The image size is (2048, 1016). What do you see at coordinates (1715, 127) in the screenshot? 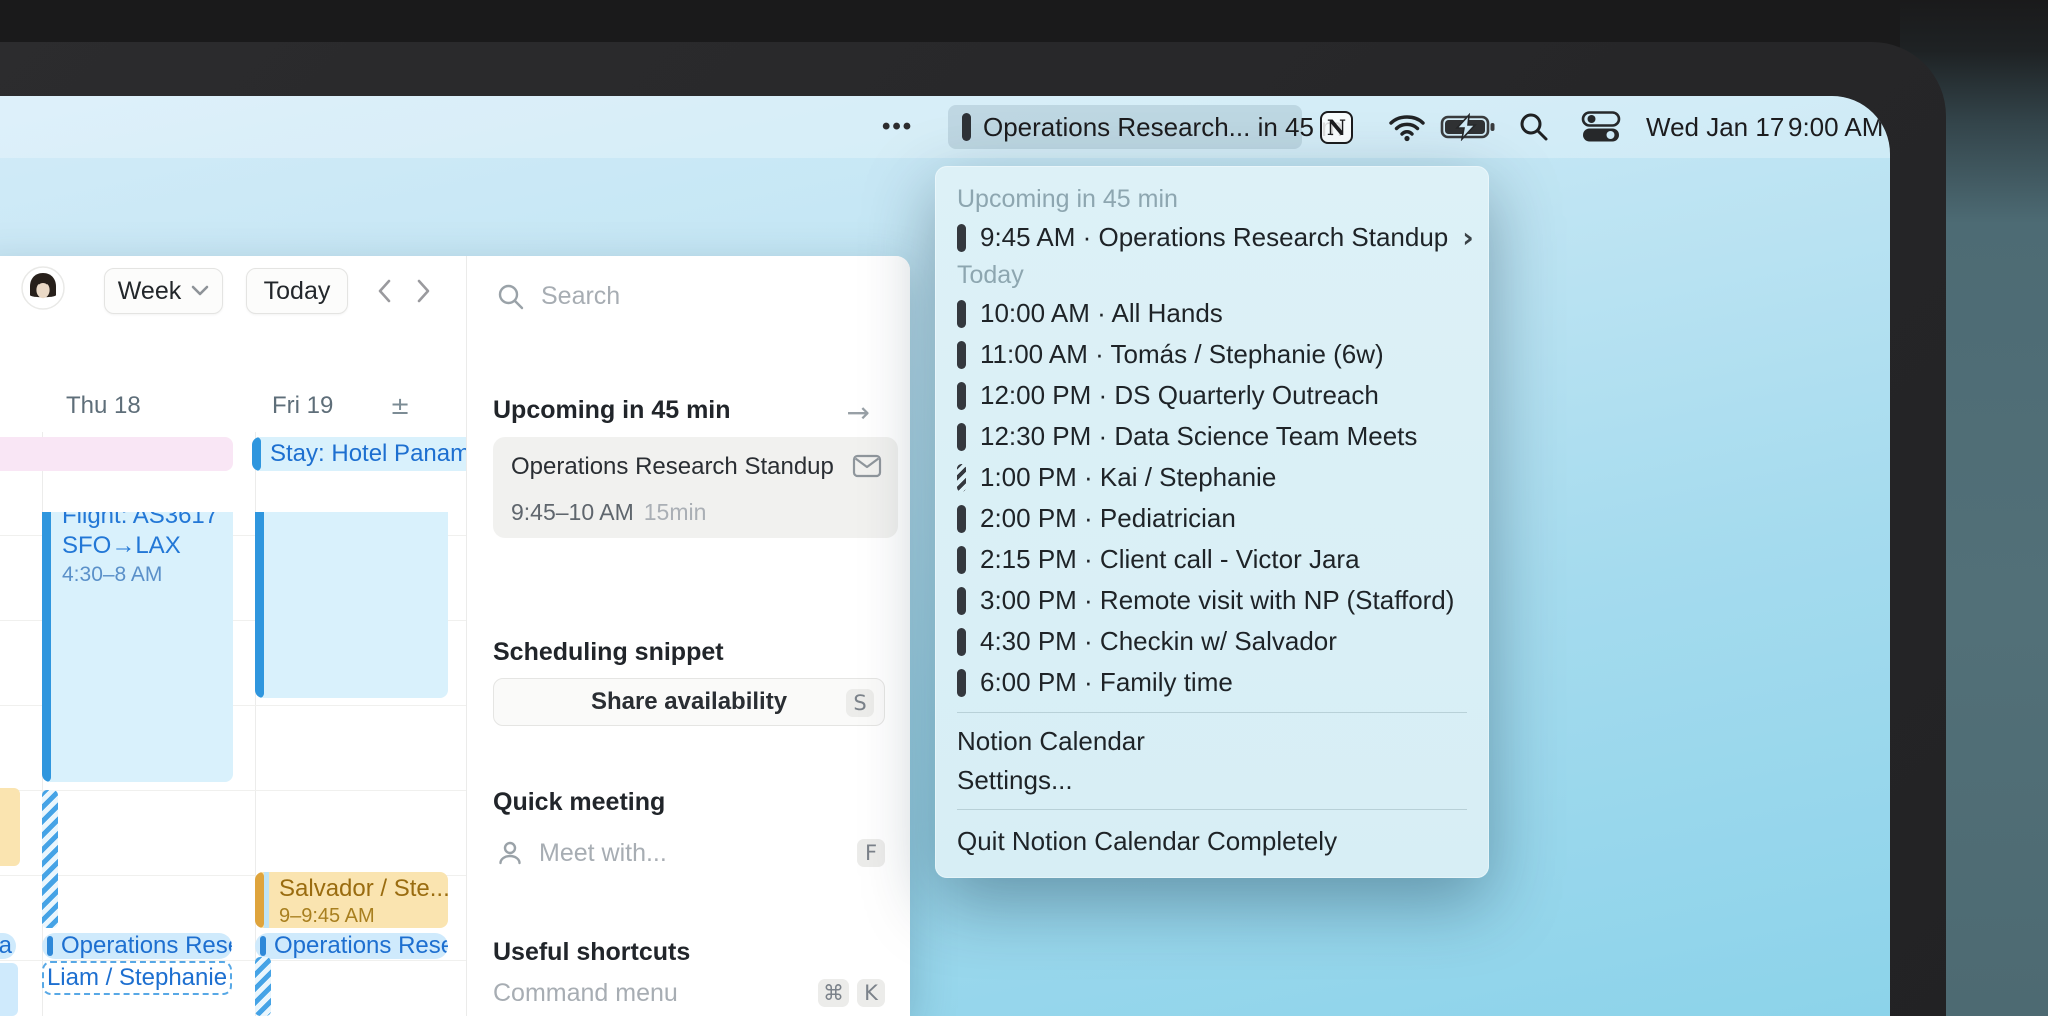
I see `menu-bar-date: Wed Jan 17` at bounding box center [1715, 127].